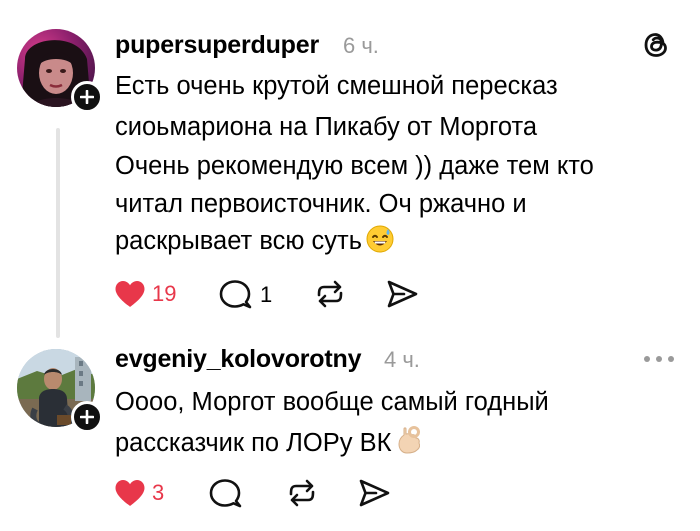 The image size is (700, 531). Describe the element at coordinates (380, 243) in the screenshot. I see `grinning-sweat-emoji` at that location.